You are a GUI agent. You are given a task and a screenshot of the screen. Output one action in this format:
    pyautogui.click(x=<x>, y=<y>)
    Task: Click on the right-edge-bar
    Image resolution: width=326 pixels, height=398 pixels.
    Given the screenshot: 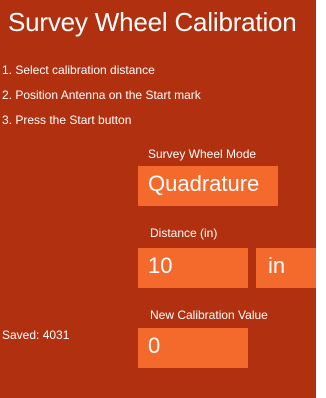 What is the action you would take?
    pyautogui.click(x=321, y=199)
    